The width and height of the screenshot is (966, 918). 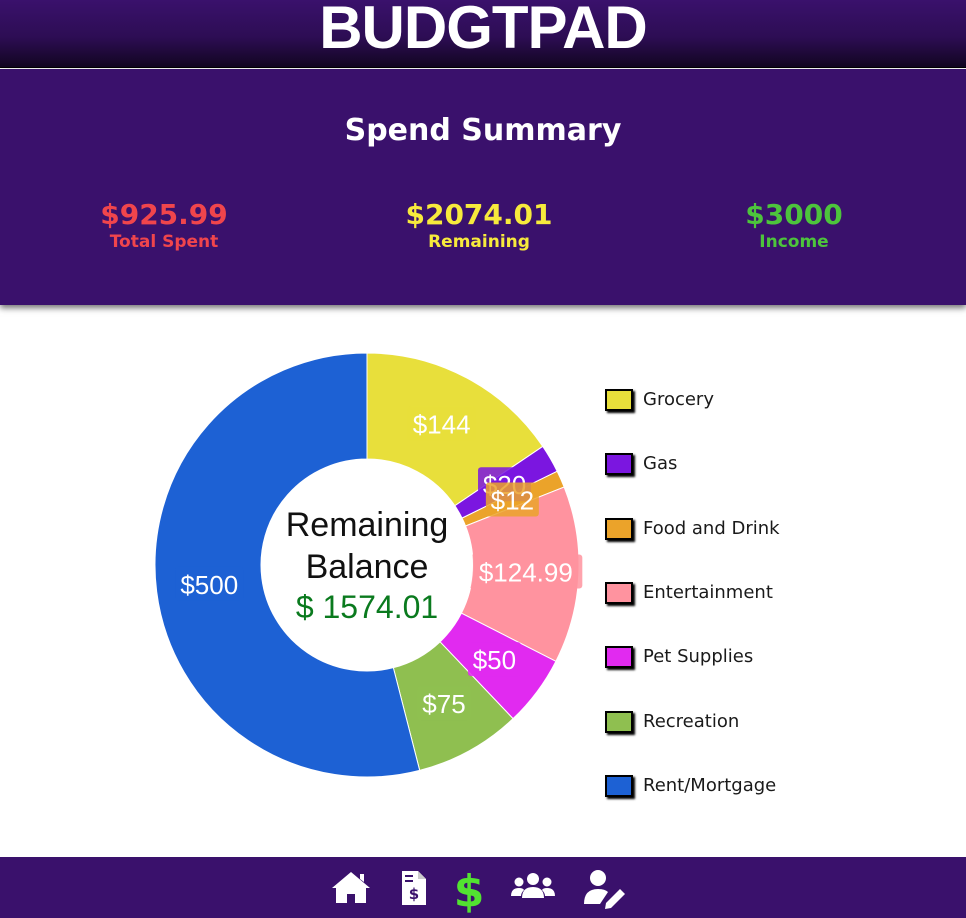 I want to click on legend-label: Entertainment, so click(x=708, y=592).